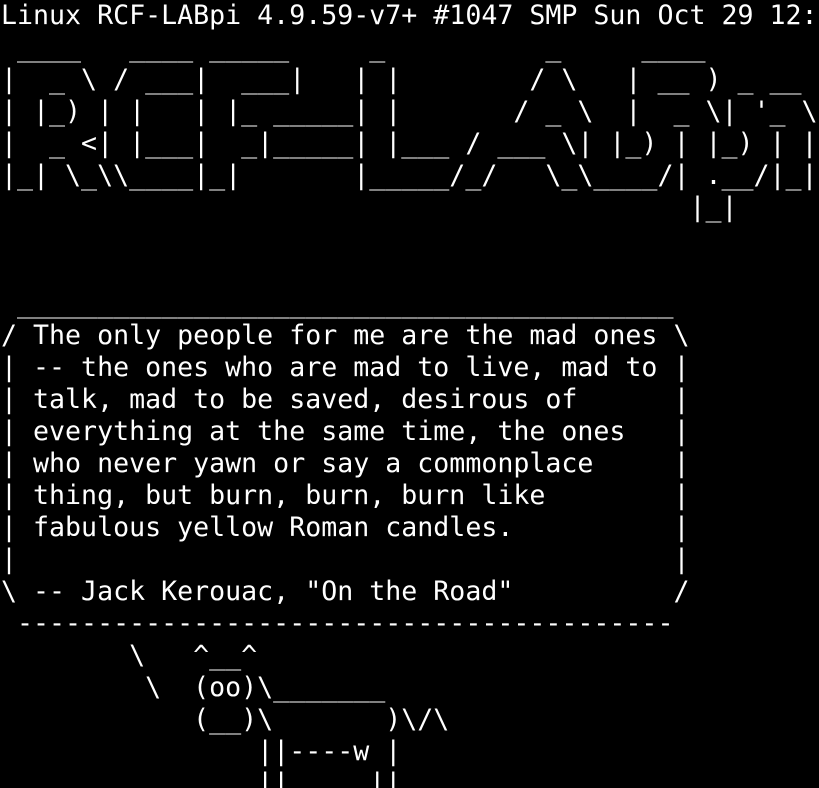 Image resolution: width=819 pixels, height=788 pixels. What do you see at coordinates (345, 399) in the screenshot?
I see `quote-text: | talk, mad to be saved, desirous of |` at bounding box center [345, 399].